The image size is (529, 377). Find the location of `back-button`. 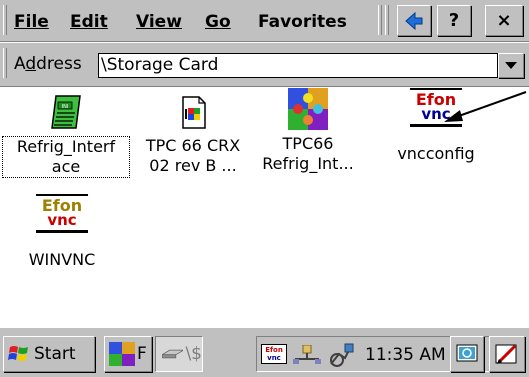

back-button is located at coordinates (414, 20).